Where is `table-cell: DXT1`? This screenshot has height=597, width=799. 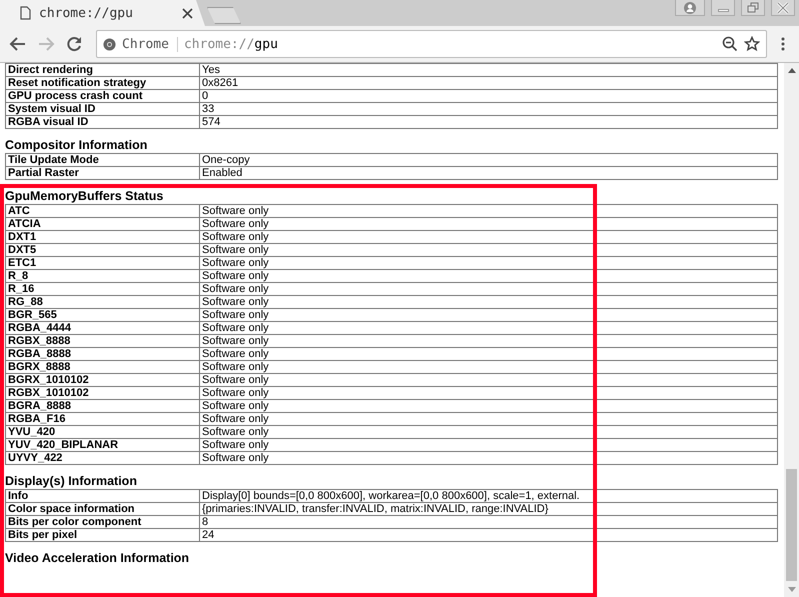 table-cell: DXT1 is located at coordinates (103, 237).